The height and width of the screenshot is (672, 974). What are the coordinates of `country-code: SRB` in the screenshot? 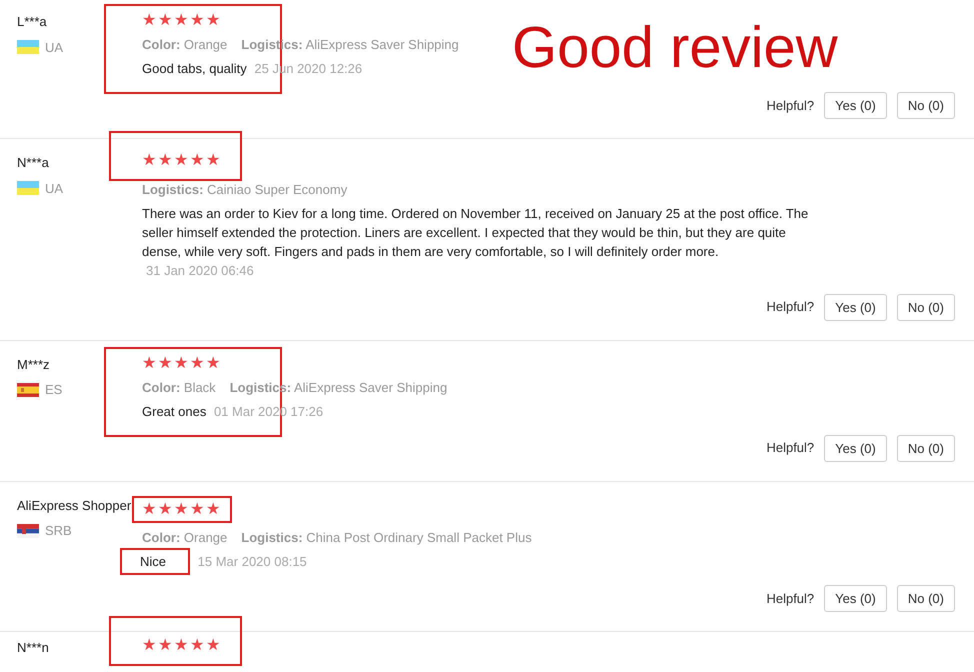 It's located at (58, 531).